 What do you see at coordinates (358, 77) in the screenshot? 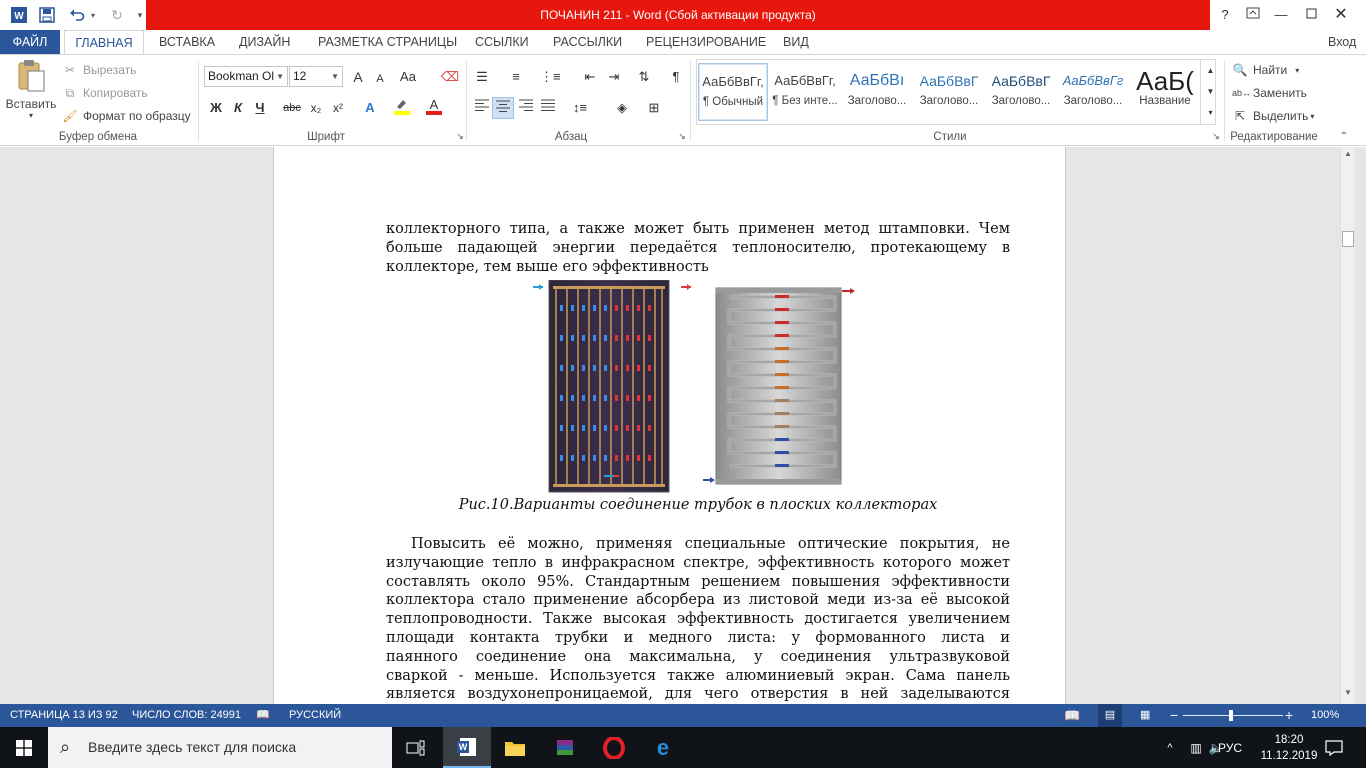
I see `grow-font-button: A` at bounding box center [358, 77].